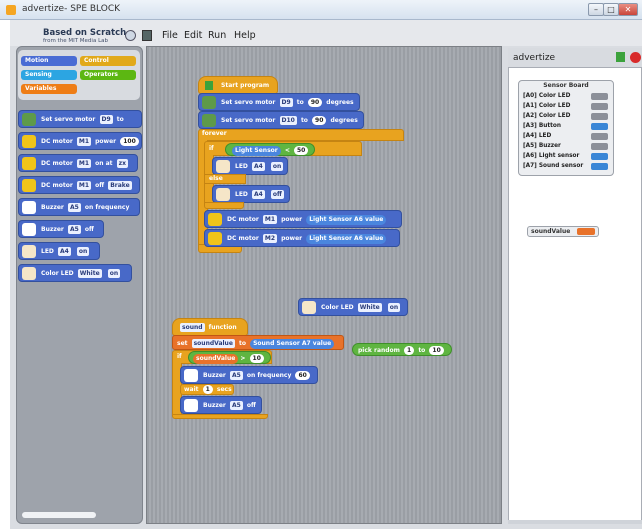  I want to click on power-input: 100, so click(129, 141).